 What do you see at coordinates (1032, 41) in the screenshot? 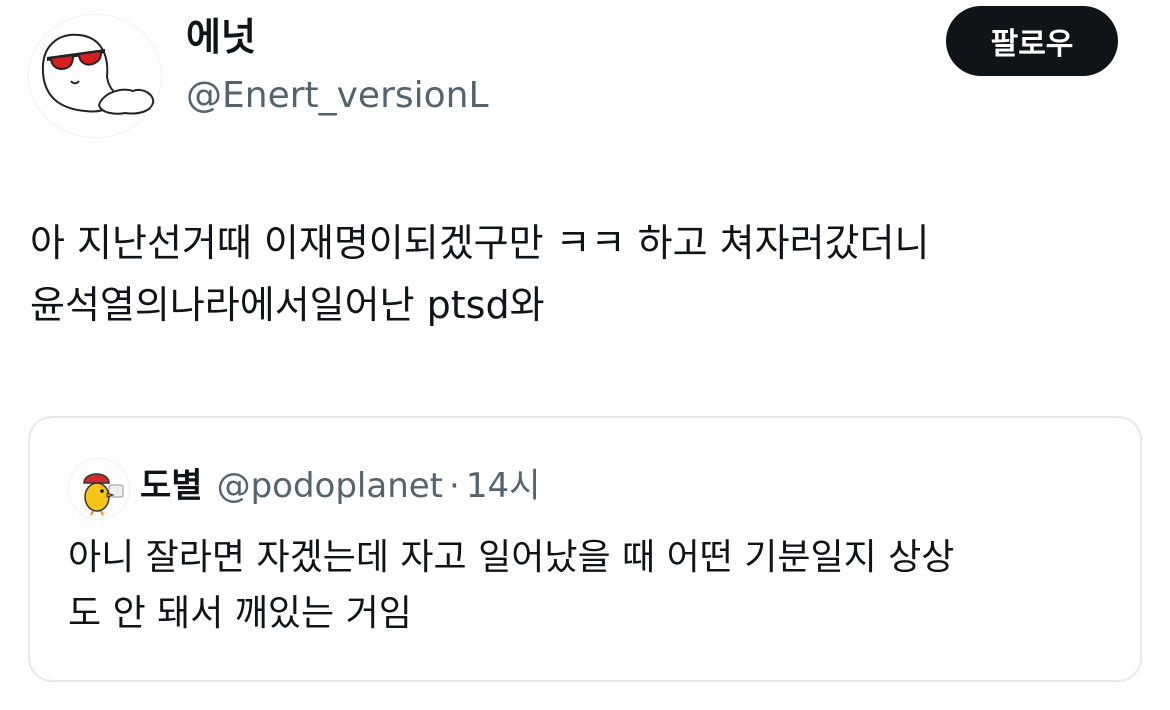
I see `follow-button: 팔로우` at bounding box center [1032, 41].